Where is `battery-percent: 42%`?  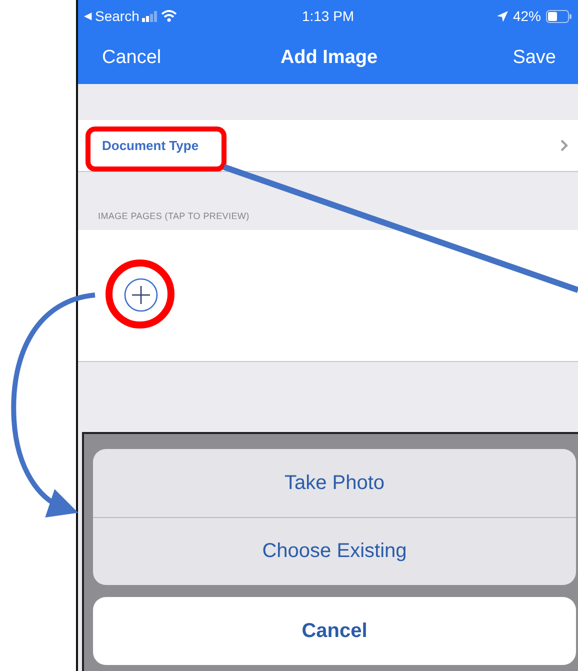 battery-percent: 42% is located at coordinates (527, 16).